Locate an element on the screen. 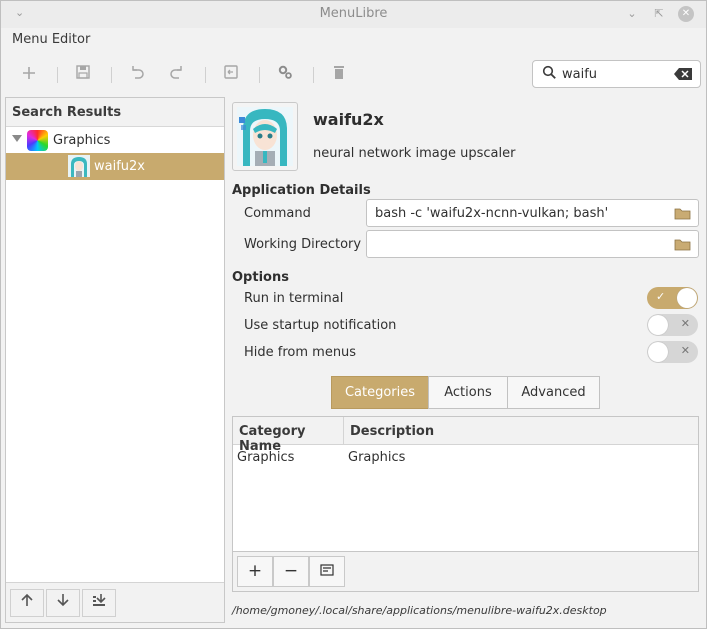  expander-arrow-icon is located at coordinates (17, 138).